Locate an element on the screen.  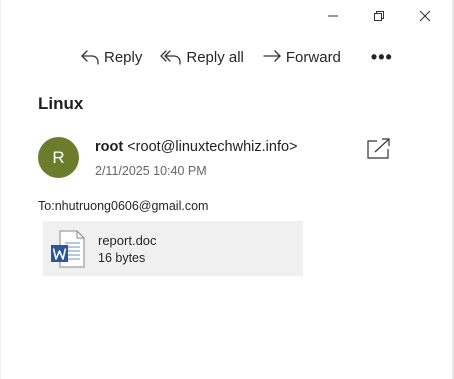
open-in-new-window-button is located at coordinates (379, 149).